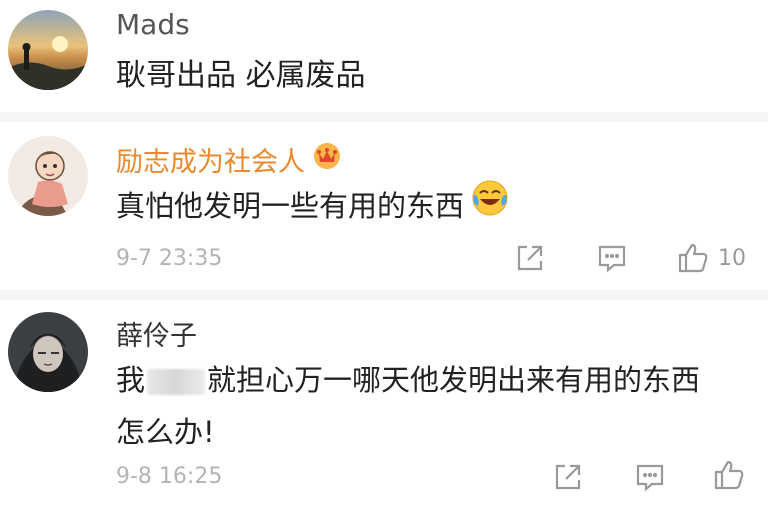 This screenshot has height=510, width=768. What do you see at coordinates (153, 24) in the screenshot?
I see `username: Mads` at bounding box center [153, 24].